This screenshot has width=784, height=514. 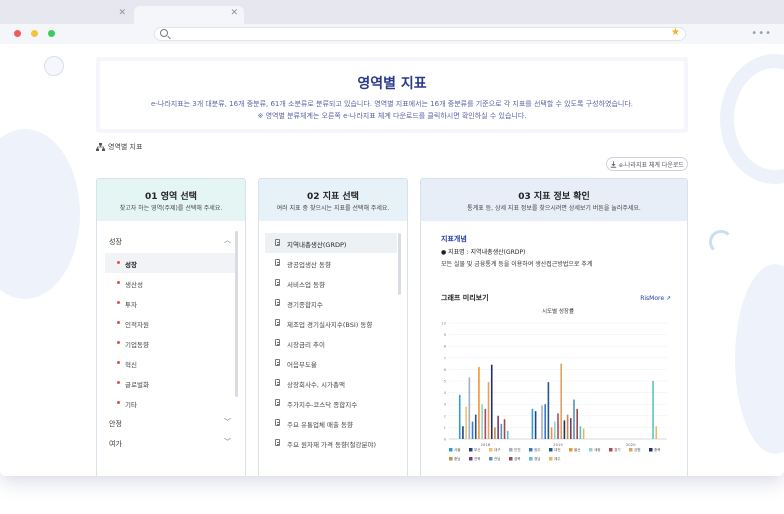 I want to click on indicator-label: 어음부도율, so click(x=302, y=365).